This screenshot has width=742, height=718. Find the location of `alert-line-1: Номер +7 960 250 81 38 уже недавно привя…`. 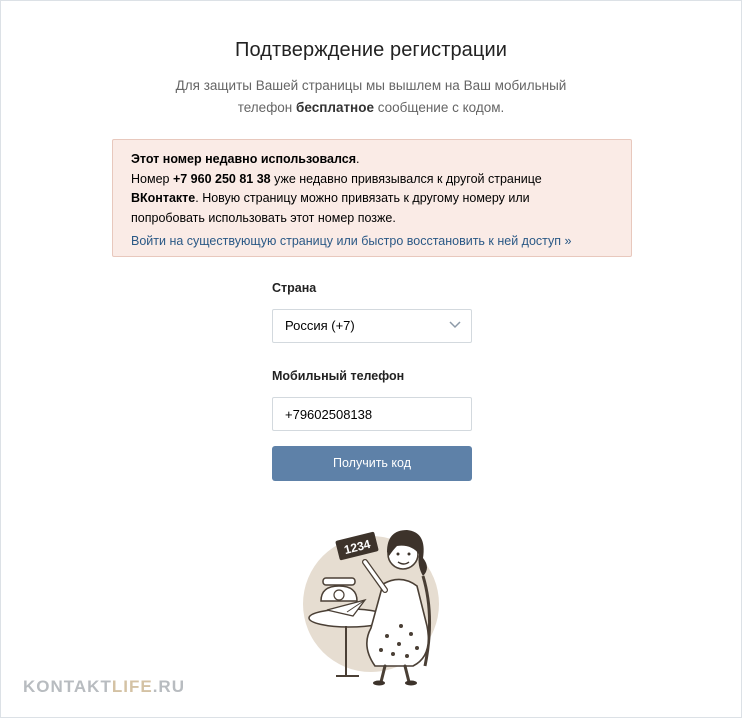

alert-line-1: Номер +7 960 250 81 38 уже недавно привя… is located at coordinates (372, 180).